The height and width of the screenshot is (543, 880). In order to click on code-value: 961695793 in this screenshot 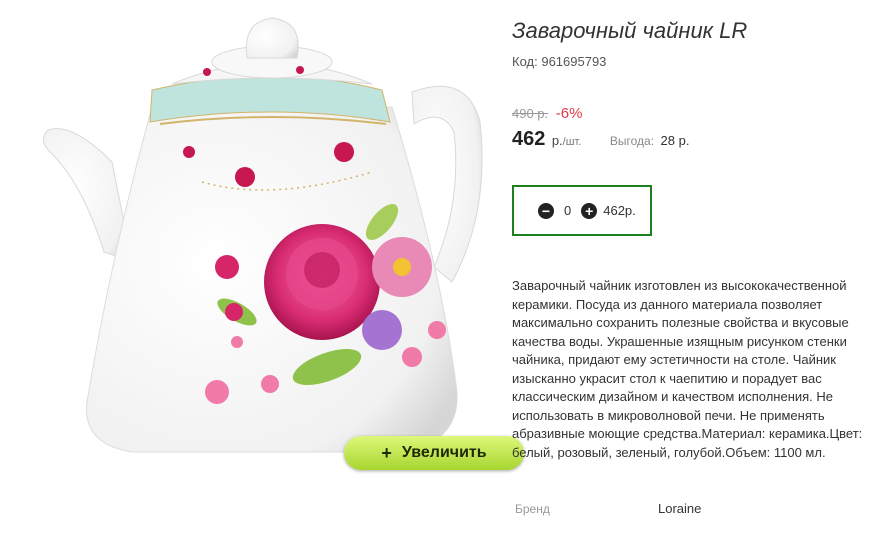, I will do `click(574, 61)`.